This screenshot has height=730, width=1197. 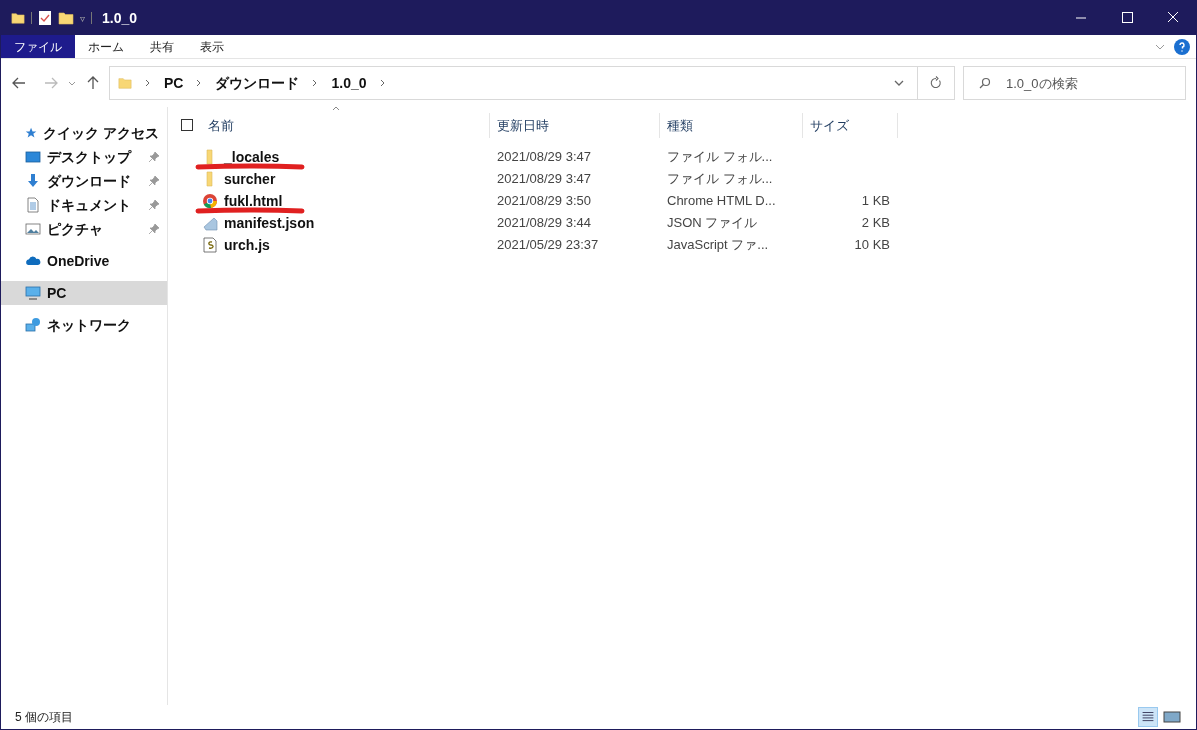 I want to click on search-icon, so click(x=985, y=83).